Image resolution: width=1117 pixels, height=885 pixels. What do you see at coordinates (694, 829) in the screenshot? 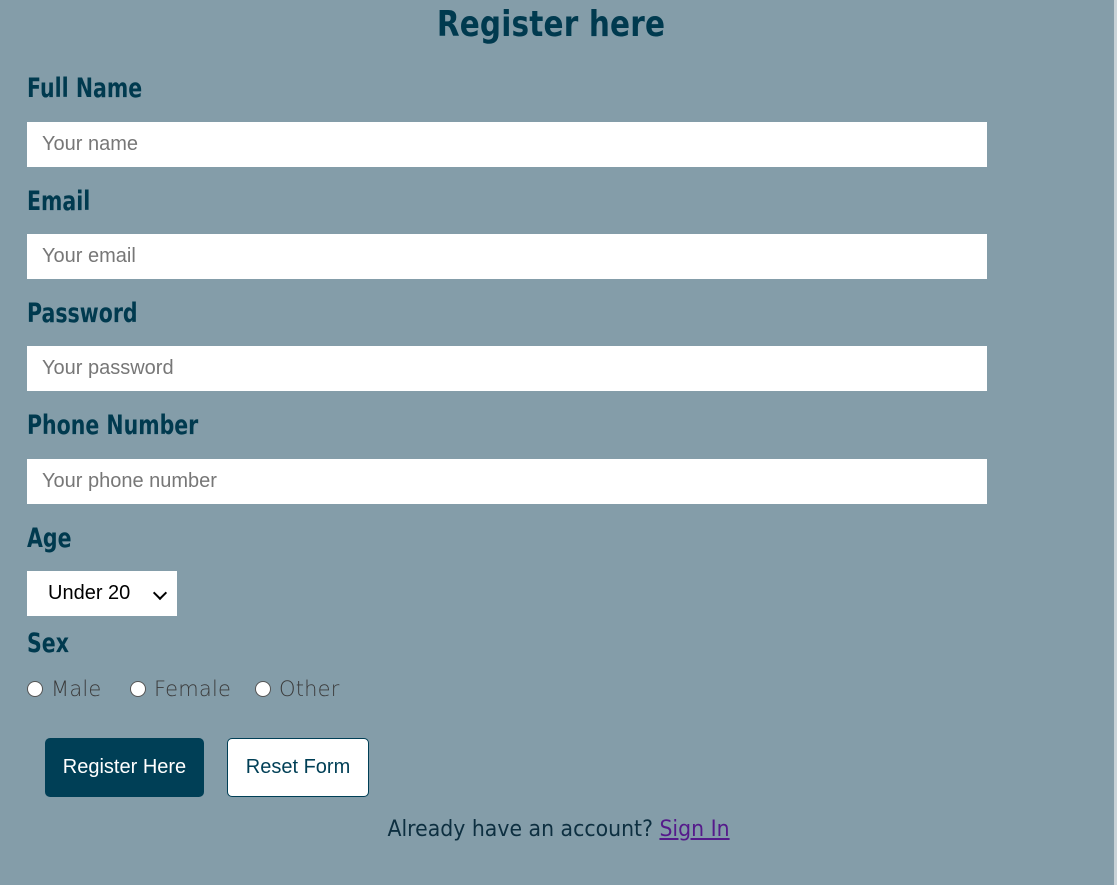
I see `sign-in-link: Sign In` at bounding box center [694, 829].